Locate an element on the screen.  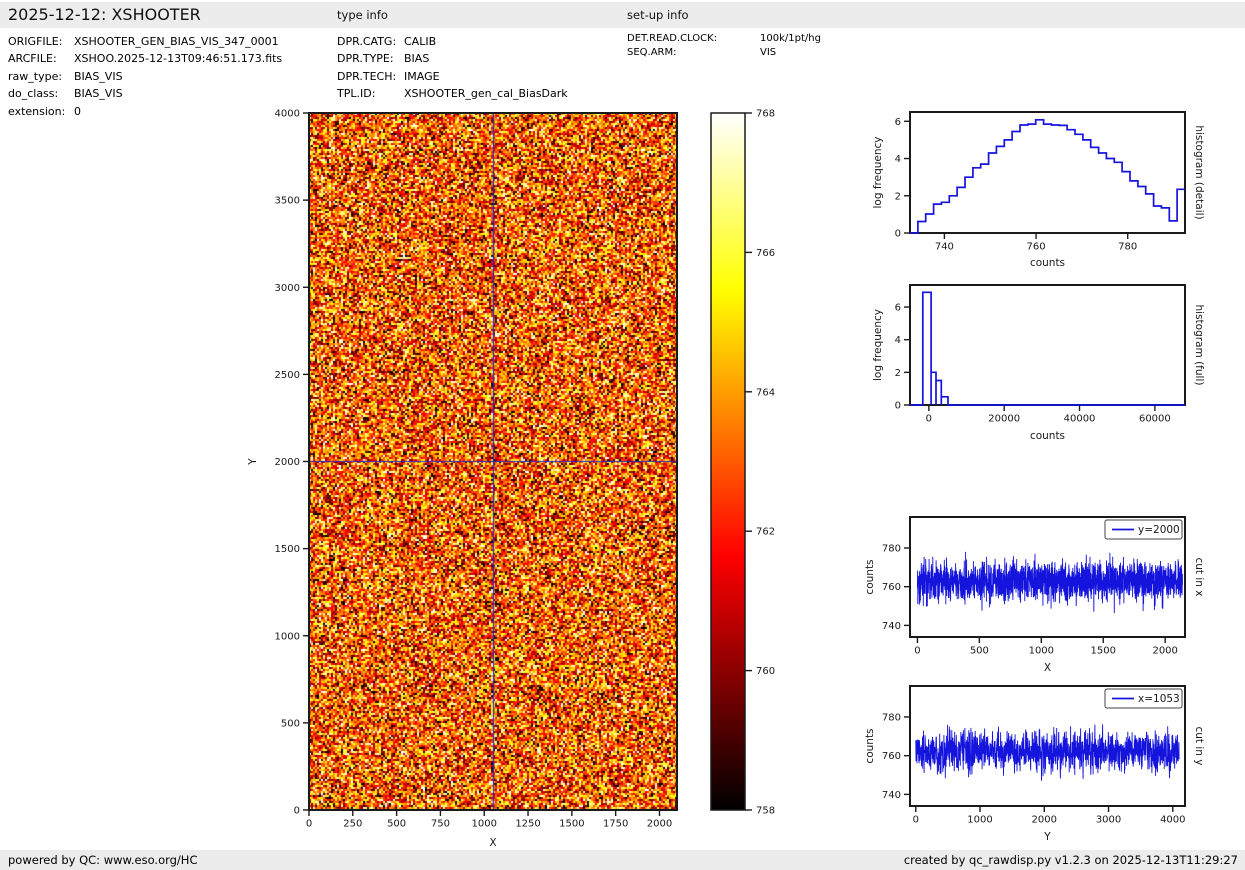
type-info-row: TPL.ID: XSHOOTER_gen_cal_BiasDark is located at coordinates (452, 93).